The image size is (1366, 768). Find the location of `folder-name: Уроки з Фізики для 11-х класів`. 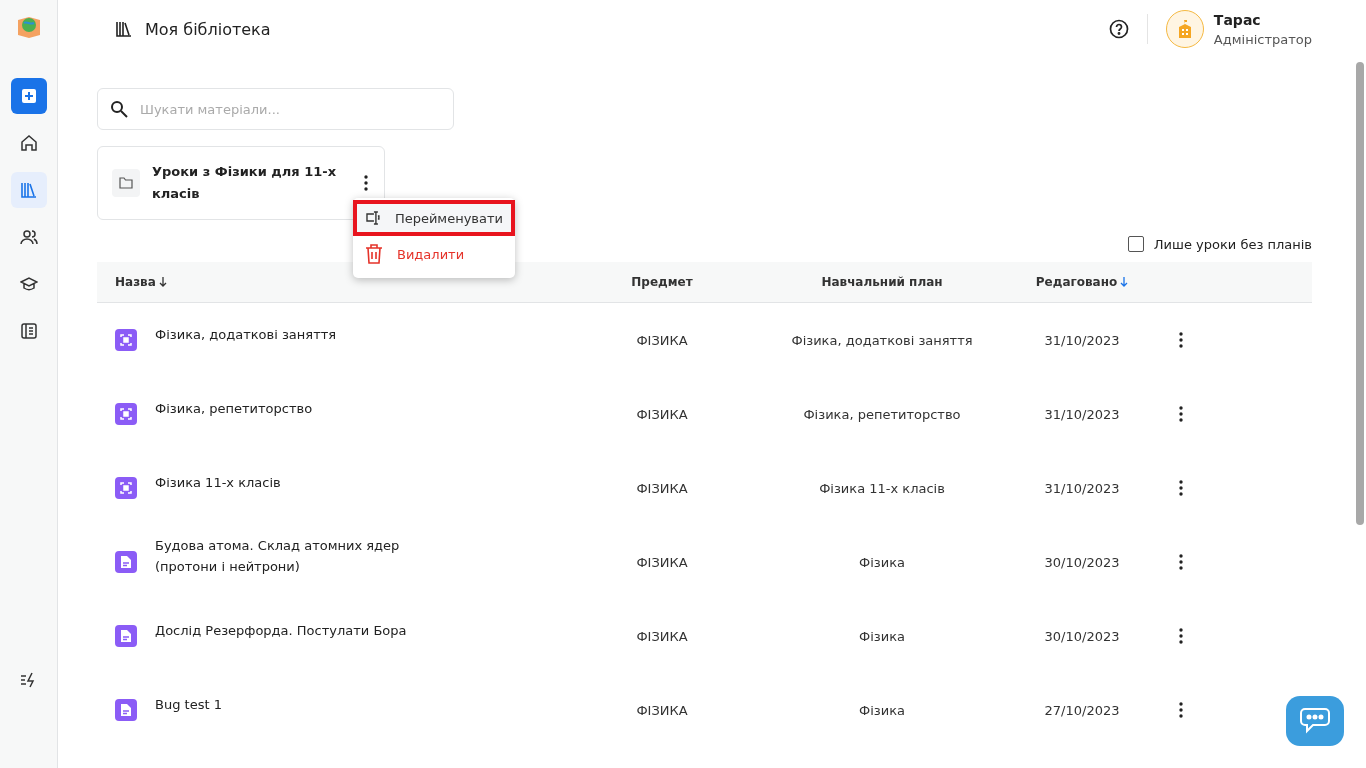

folder-name: Уроки з Фізики для 11-х класів is located at coordinates (245, 183).